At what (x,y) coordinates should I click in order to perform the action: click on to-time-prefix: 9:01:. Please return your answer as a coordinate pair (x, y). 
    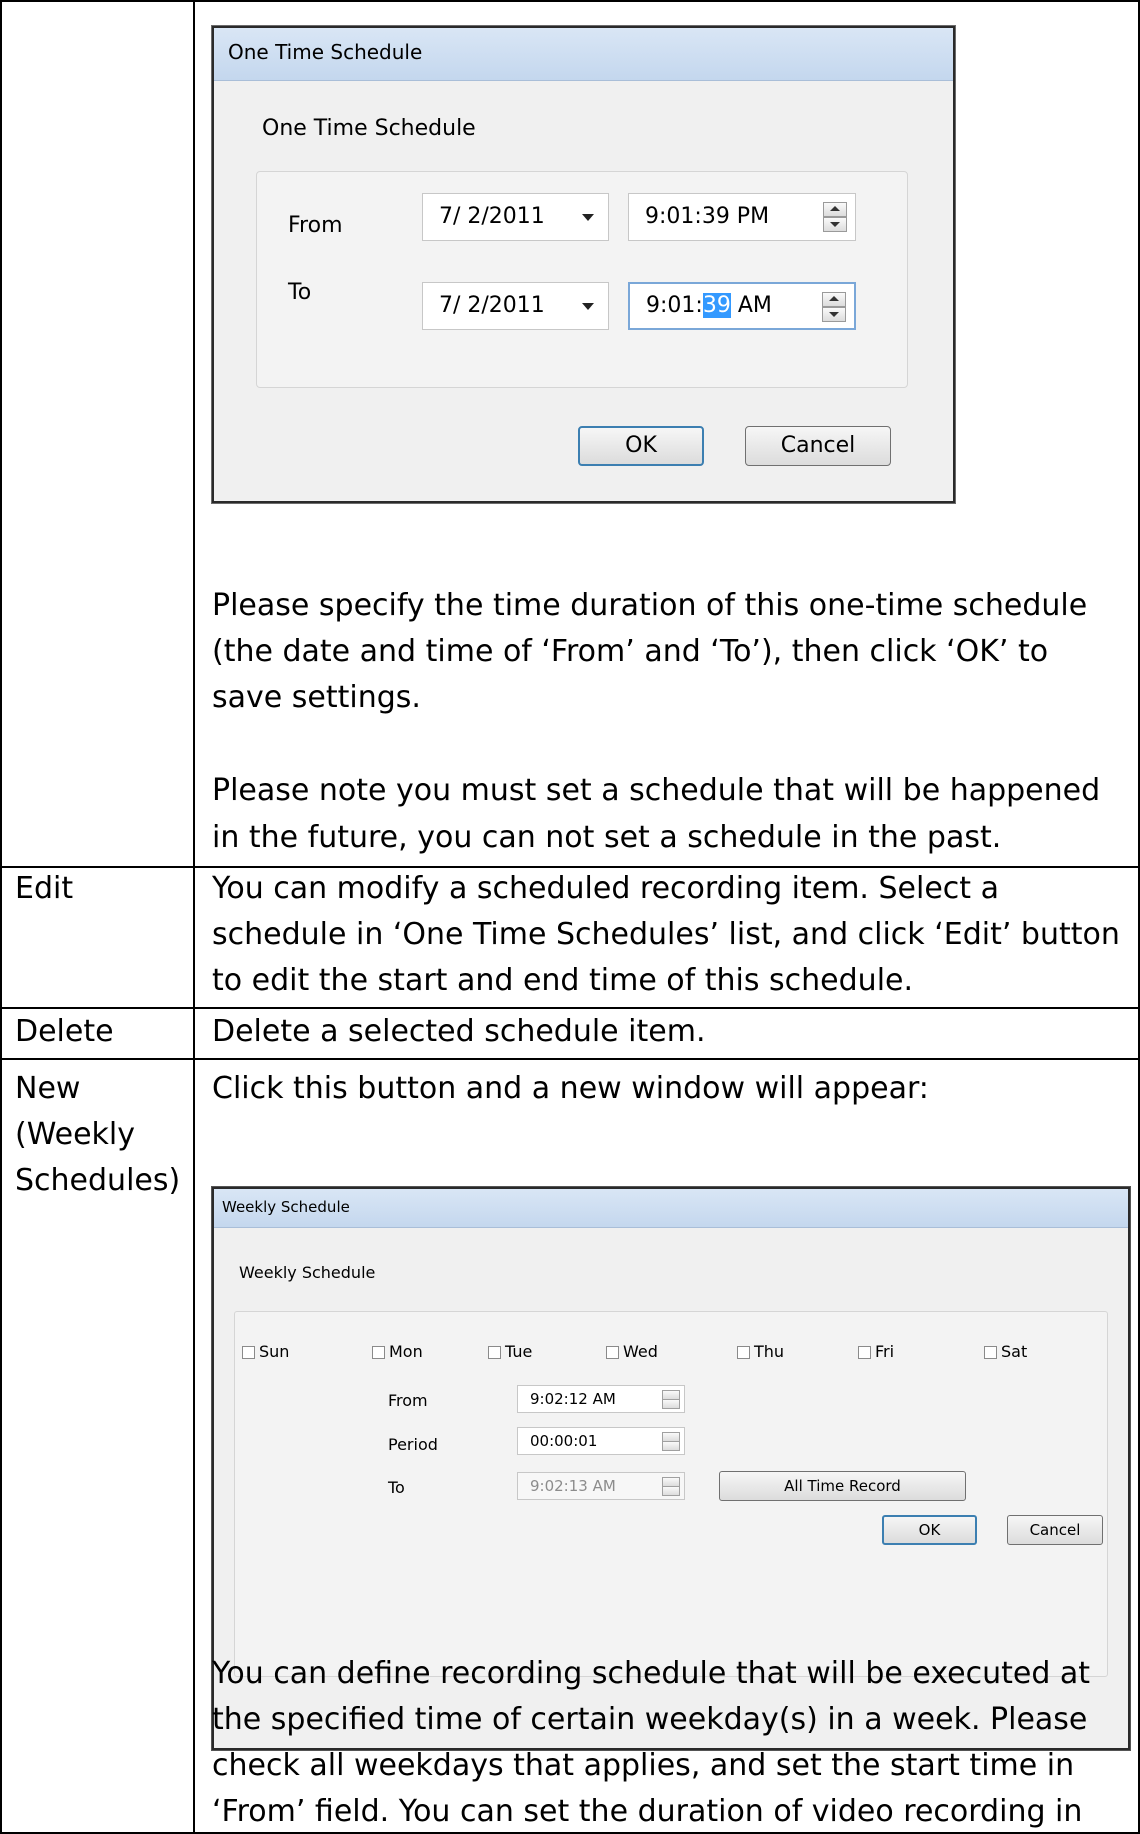
    Looking at the image, I should click on (674, 305).